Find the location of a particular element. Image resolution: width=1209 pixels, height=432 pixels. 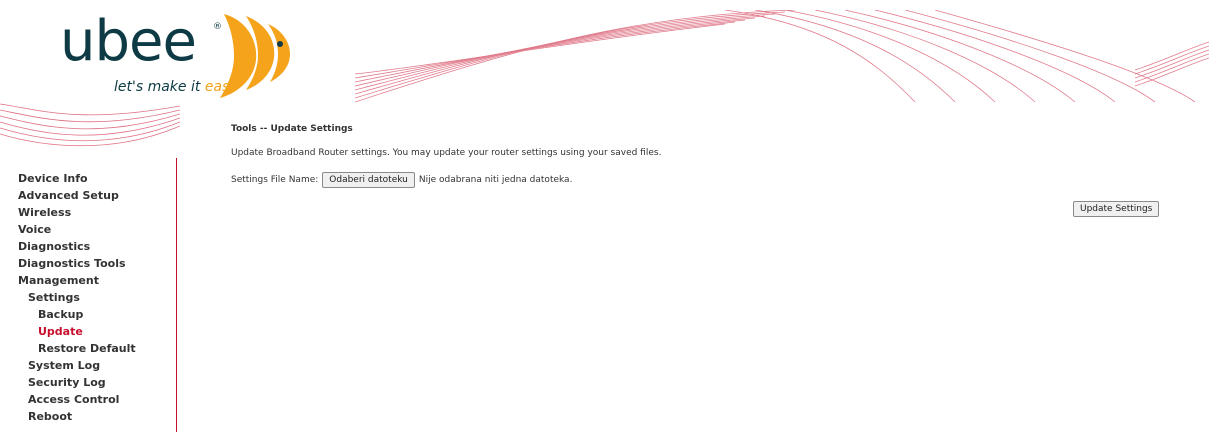

sidebar-wave-decoration is located at coordinates (90, 125).